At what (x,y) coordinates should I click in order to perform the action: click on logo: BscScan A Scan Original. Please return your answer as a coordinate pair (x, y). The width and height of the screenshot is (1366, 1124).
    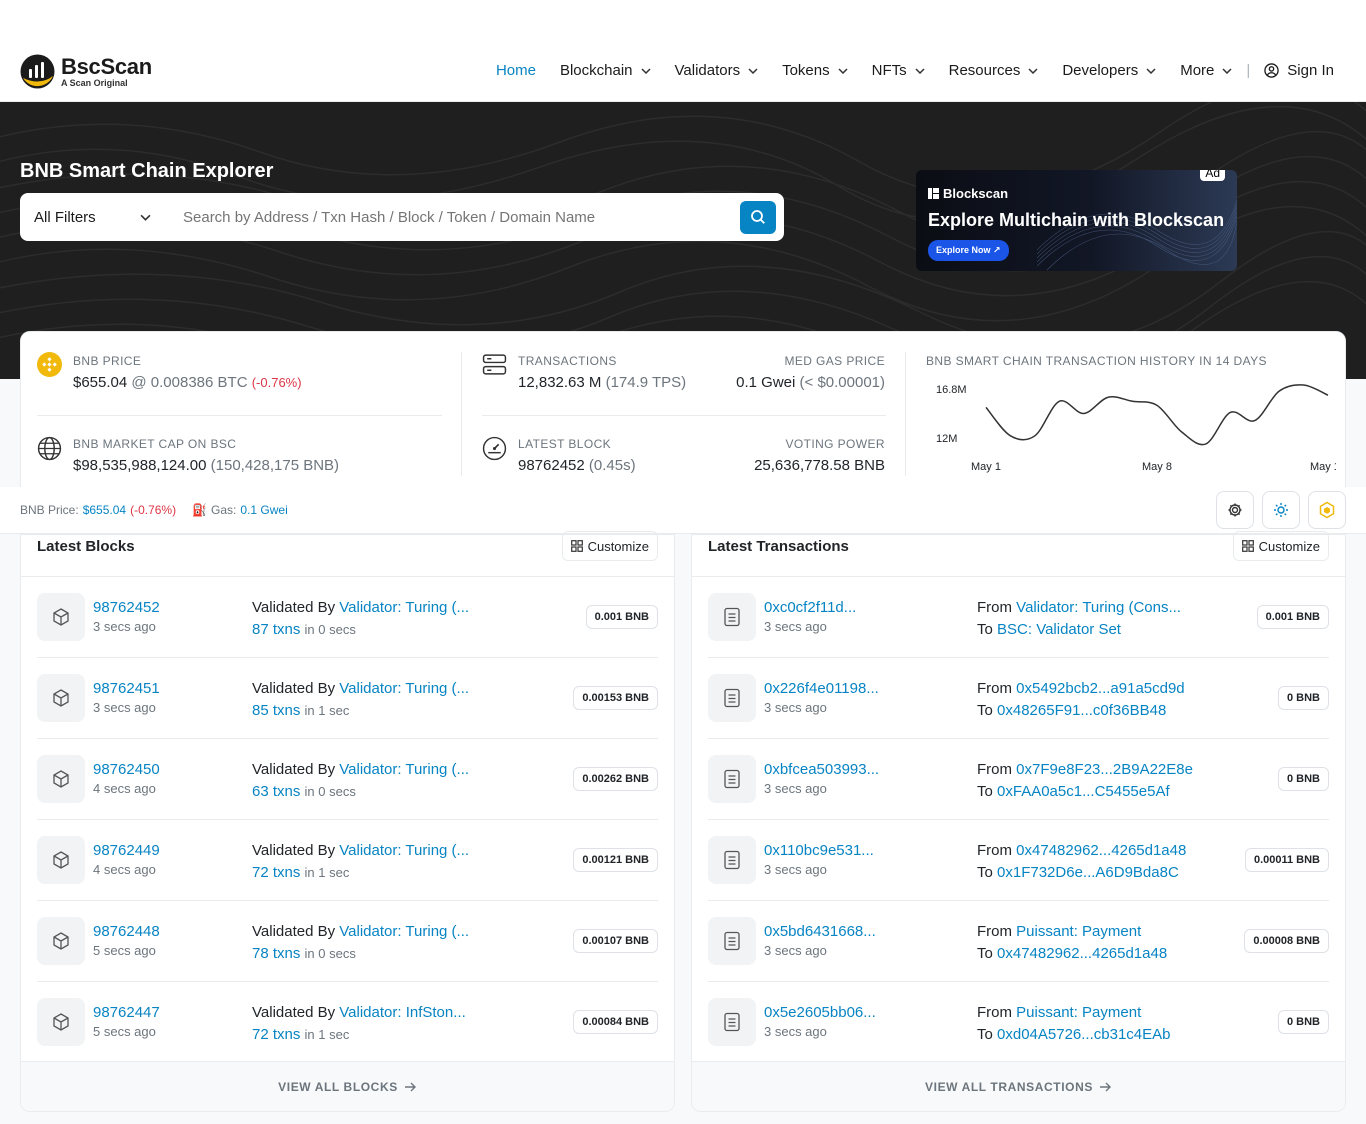
    Looking at the image, I should click on (86, 71).